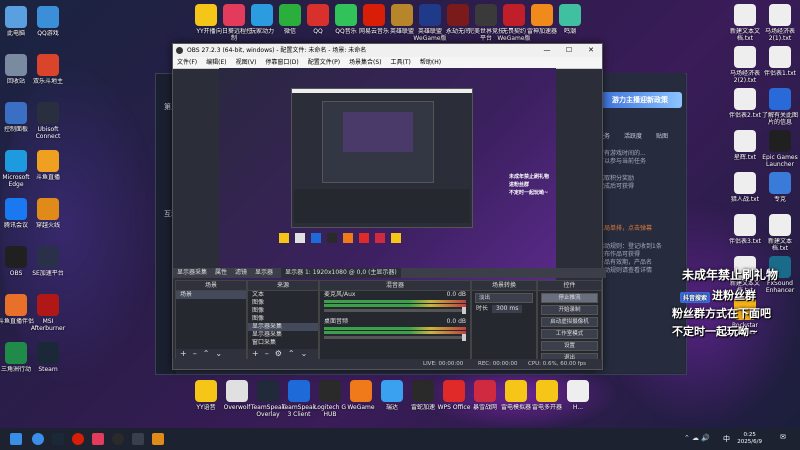  Describe the element at coordinates (216, 62) in the screenshot. I see `menu-edit: 编辑(E)` at that location.